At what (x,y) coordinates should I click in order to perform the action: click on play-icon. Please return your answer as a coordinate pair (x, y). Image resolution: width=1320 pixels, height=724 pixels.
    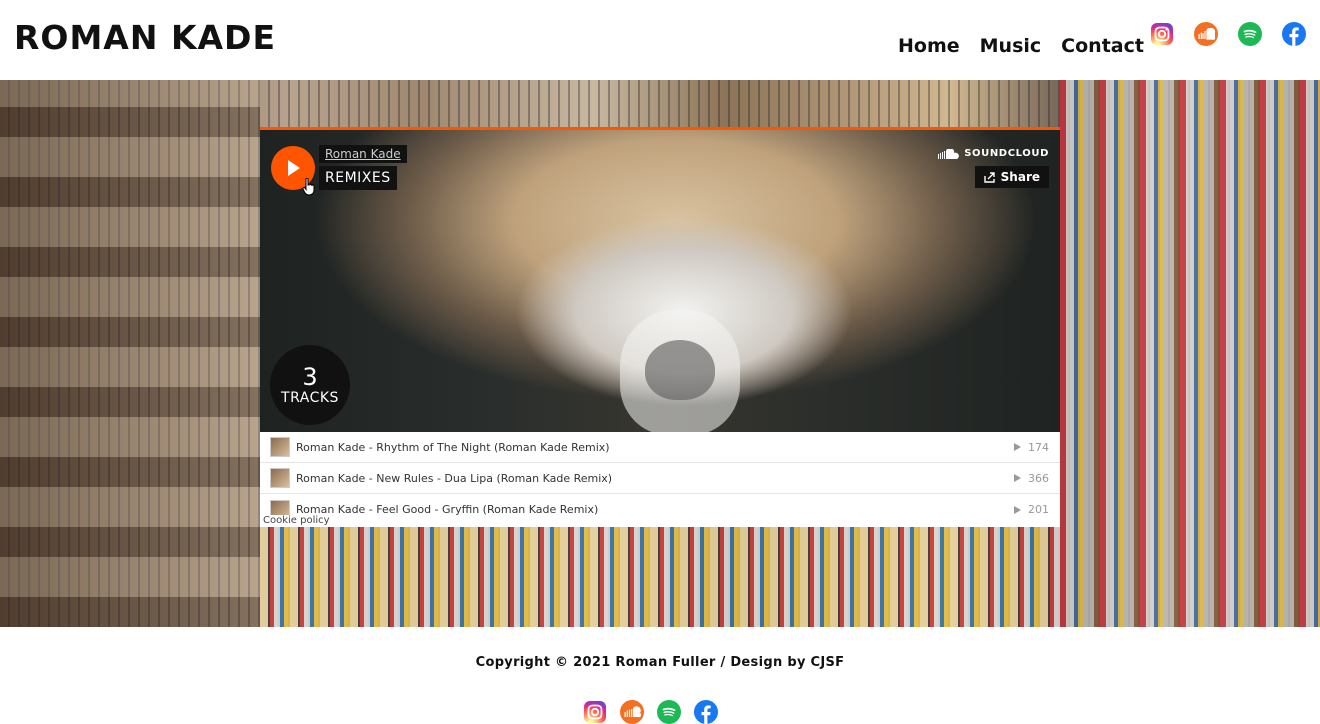
    Looking at the image, I should click on (294, 168).